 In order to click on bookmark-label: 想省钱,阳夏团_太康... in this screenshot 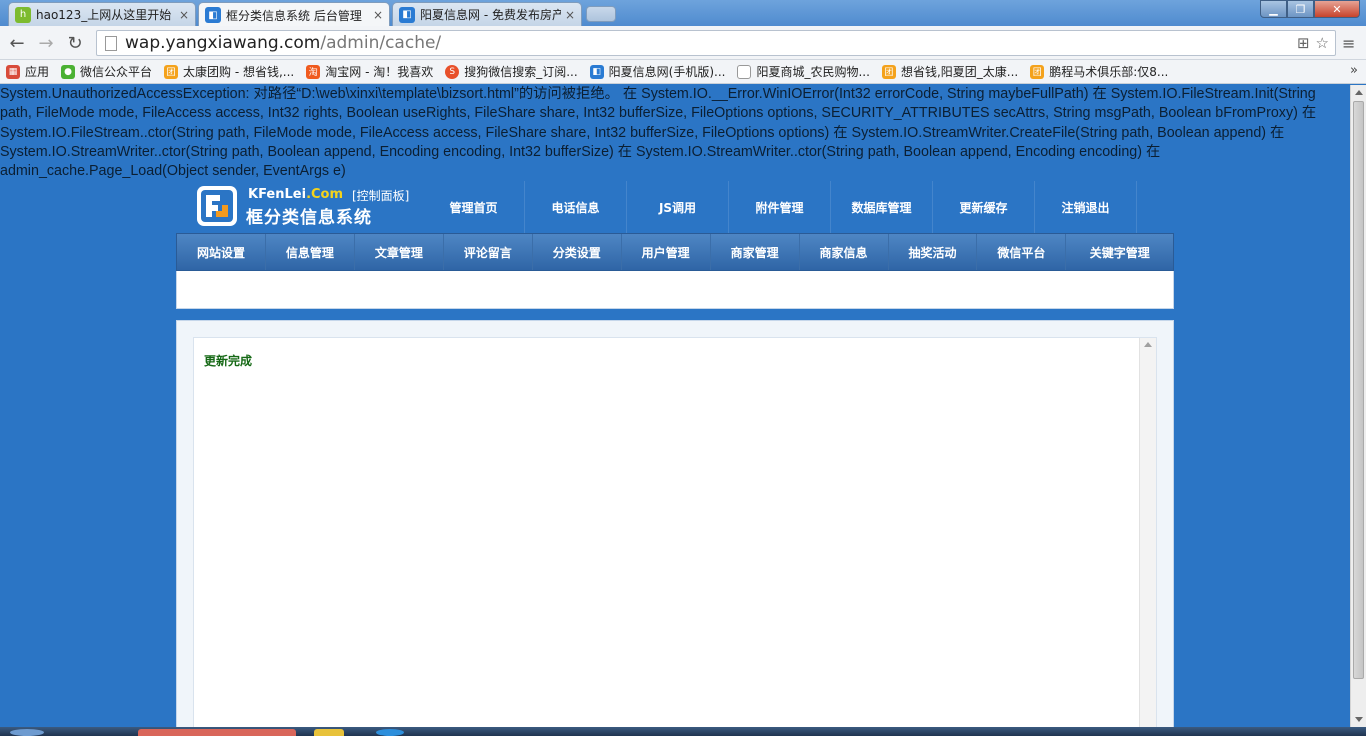, I will do `click(959, 72)`.